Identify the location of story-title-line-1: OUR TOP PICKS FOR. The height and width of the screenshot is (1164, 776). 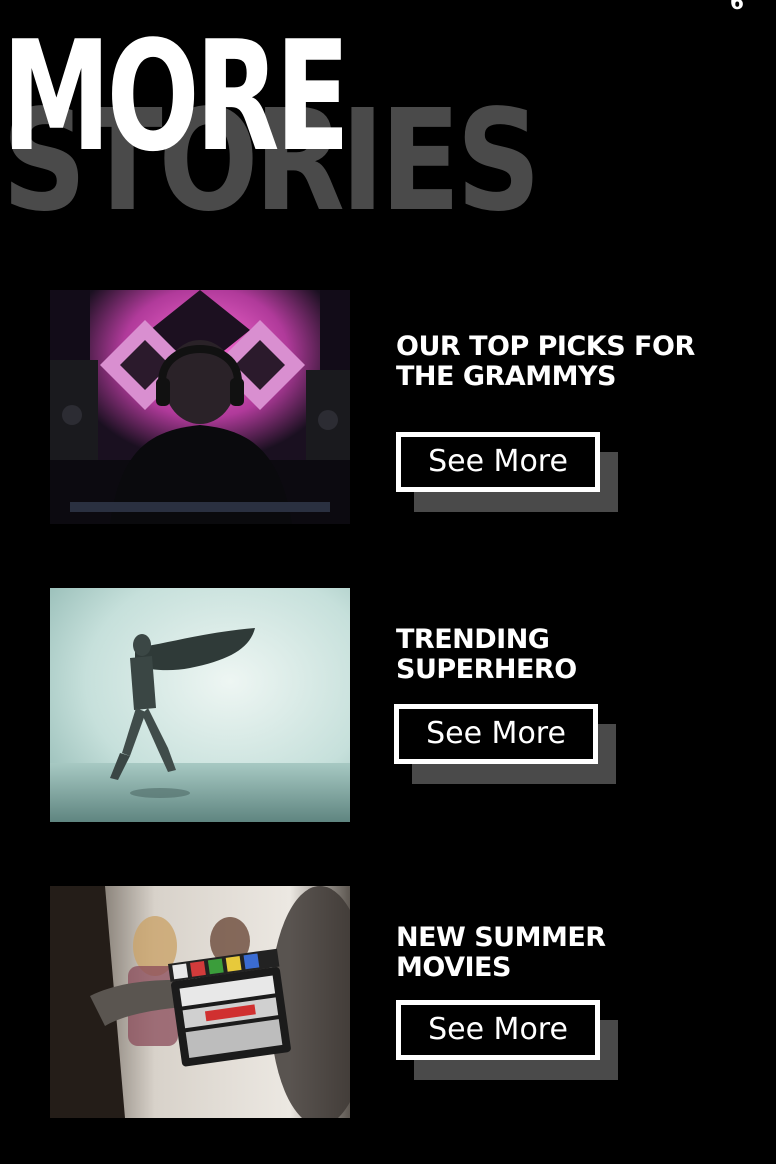
(545, 346).